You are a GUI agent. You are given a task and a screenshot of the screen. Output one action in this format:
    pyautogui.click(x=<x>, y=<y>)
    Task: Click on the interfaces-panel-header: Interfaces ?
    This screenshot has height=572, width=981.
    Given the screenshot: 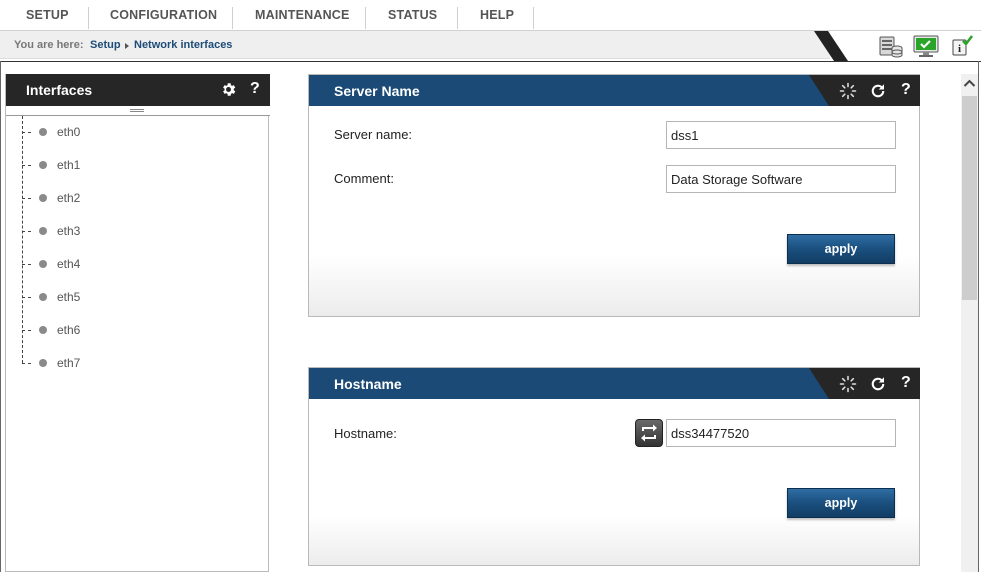 What is the action you would take?
    pyautogui.click(x=138, y=90)
    